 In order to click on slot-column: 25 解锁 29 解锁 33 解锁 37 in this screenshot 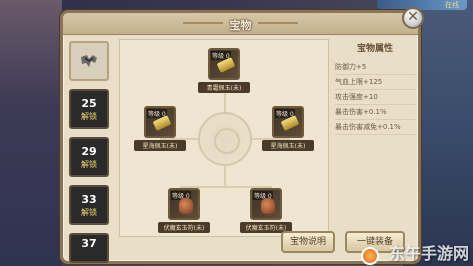, I will do `click(91, 153)`.